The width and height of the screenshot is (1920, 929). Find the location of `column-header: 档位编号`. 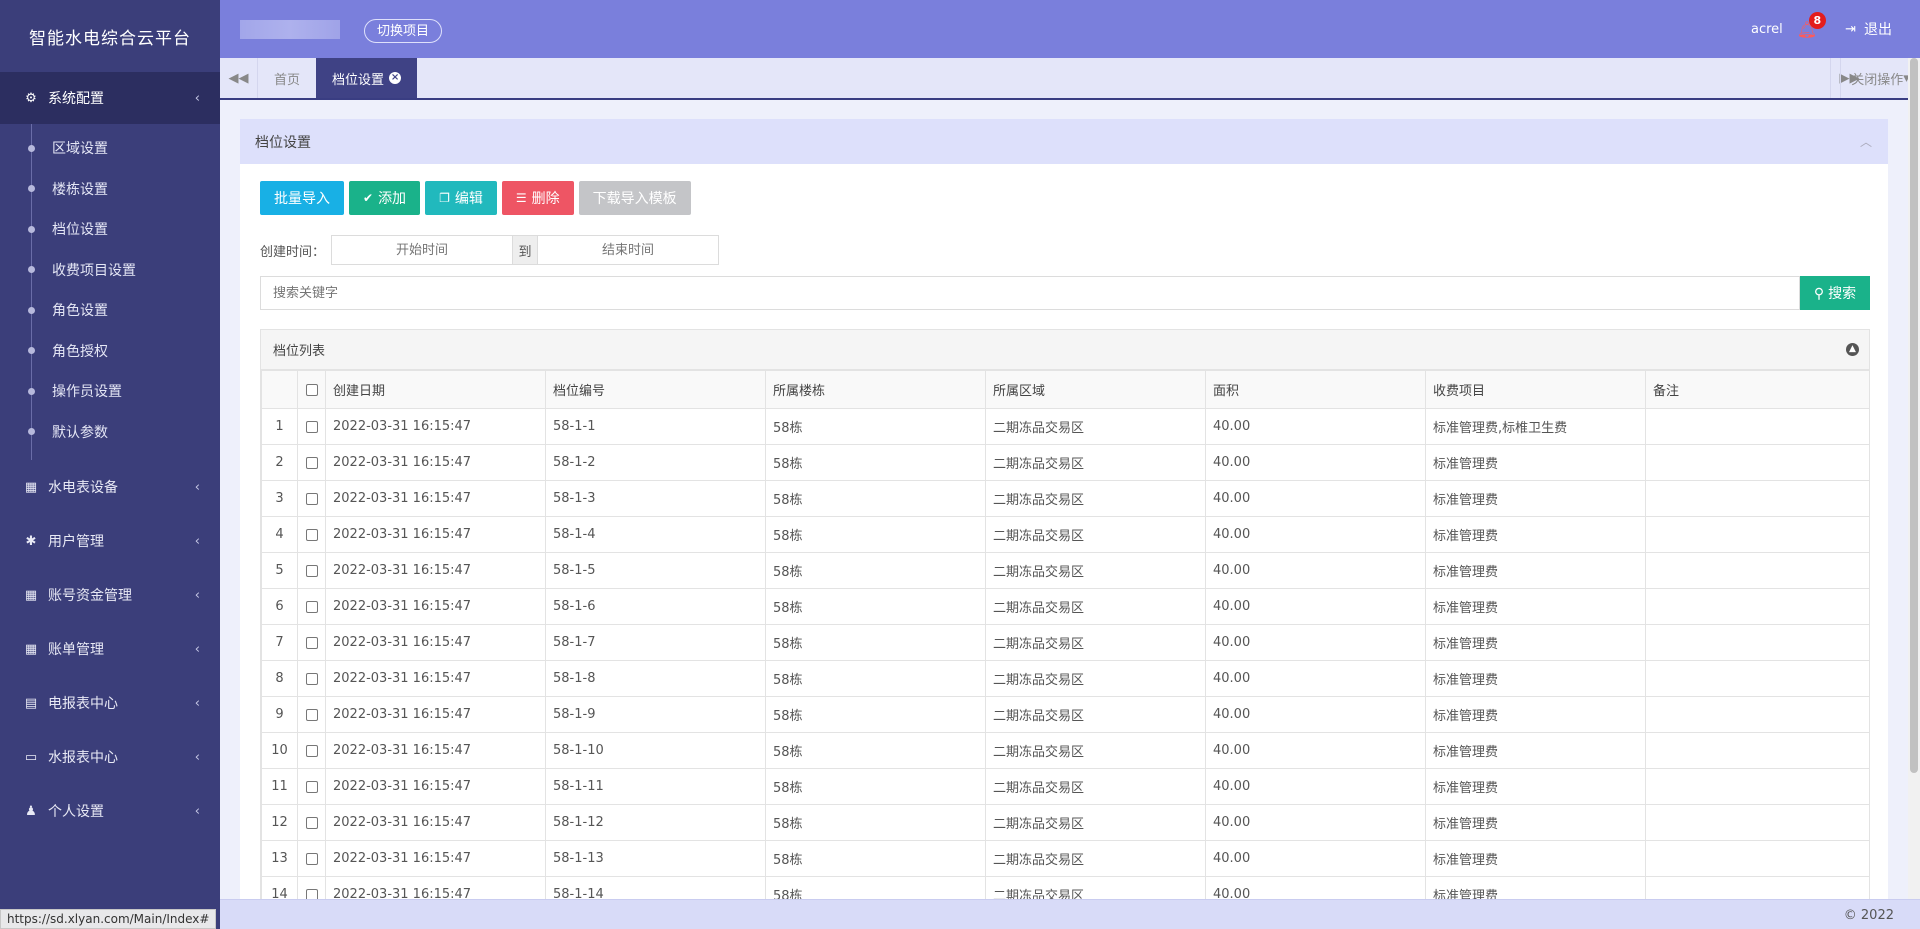

column-header: 档位编号 is located at coordinates (655, 389).